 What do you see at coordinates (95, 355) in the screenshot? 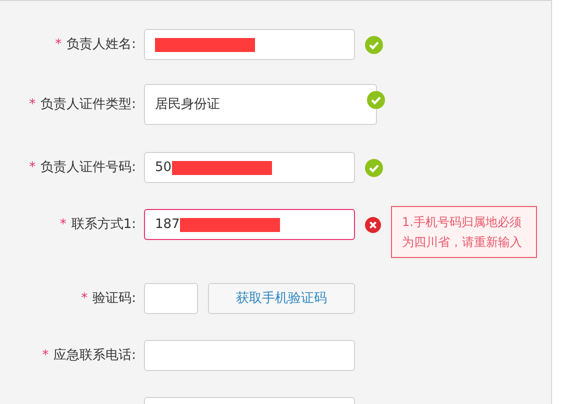
I see `field-label: 应急联系电话:` at bounding box center [95, 355].